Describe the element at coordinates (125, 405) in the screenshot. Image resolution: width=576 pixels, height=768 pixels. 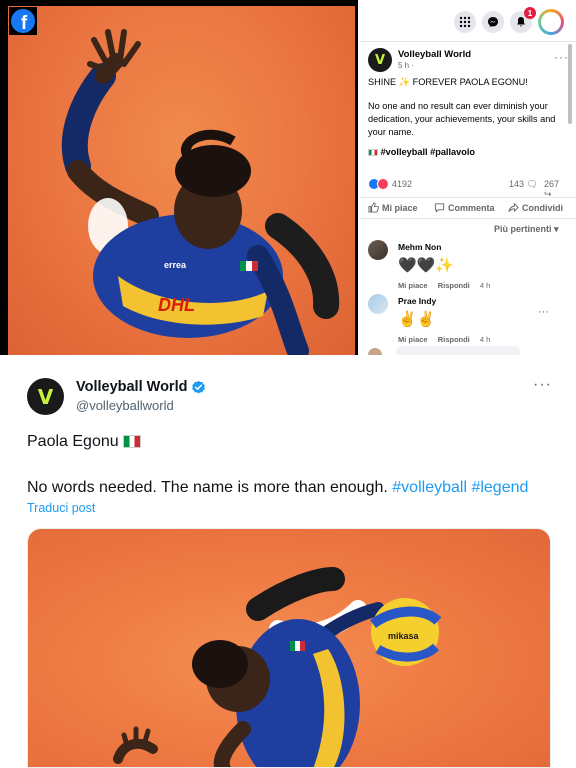
I see `tweet-handle: @volleyballworld` at that location.